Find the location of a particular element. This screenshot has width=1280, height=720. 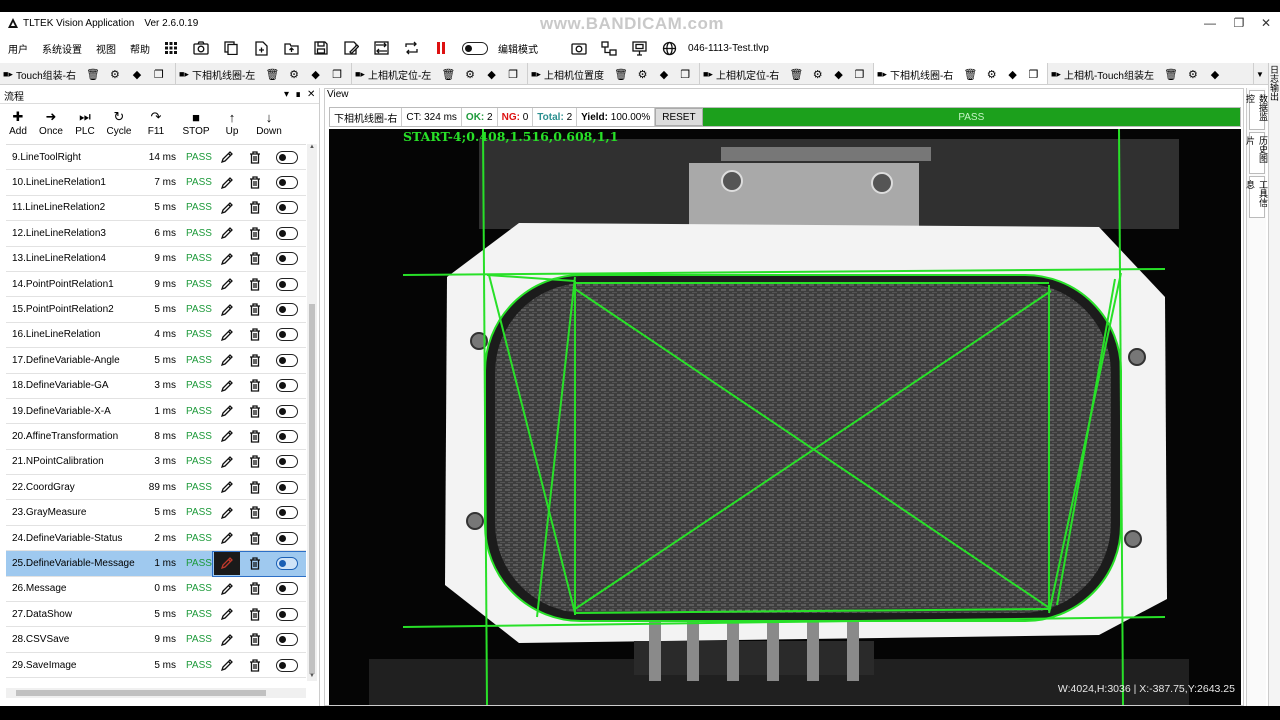

tab-lower-camera-coil-left: ■▸ 下相机线圈-左 🗑 ⚙ ◆ ❐ is located at coordinates (264, 73).